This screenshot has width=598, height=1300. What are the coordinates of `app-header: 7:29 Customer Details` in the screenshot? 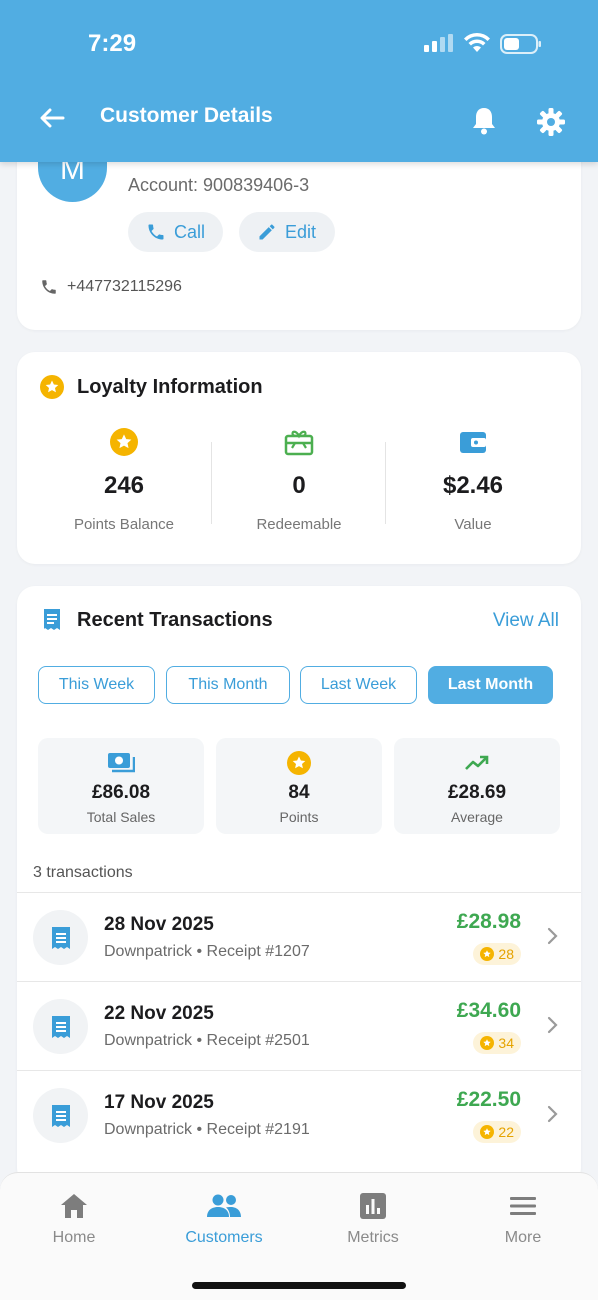 It's located at (299, 81).